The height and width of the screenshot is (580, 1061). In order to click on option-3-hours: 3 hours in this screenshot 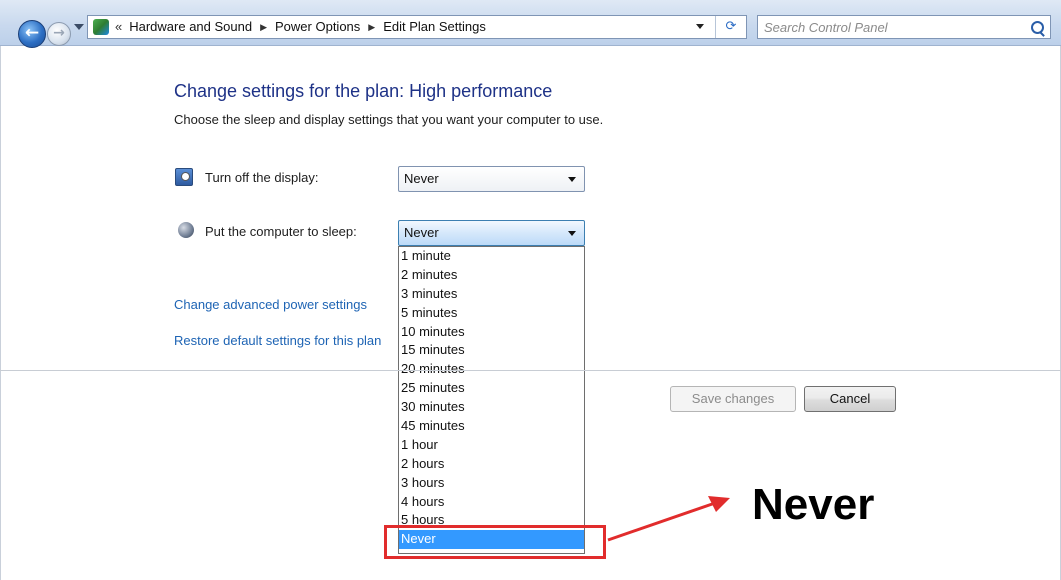, I will do `click(491, 483)`.